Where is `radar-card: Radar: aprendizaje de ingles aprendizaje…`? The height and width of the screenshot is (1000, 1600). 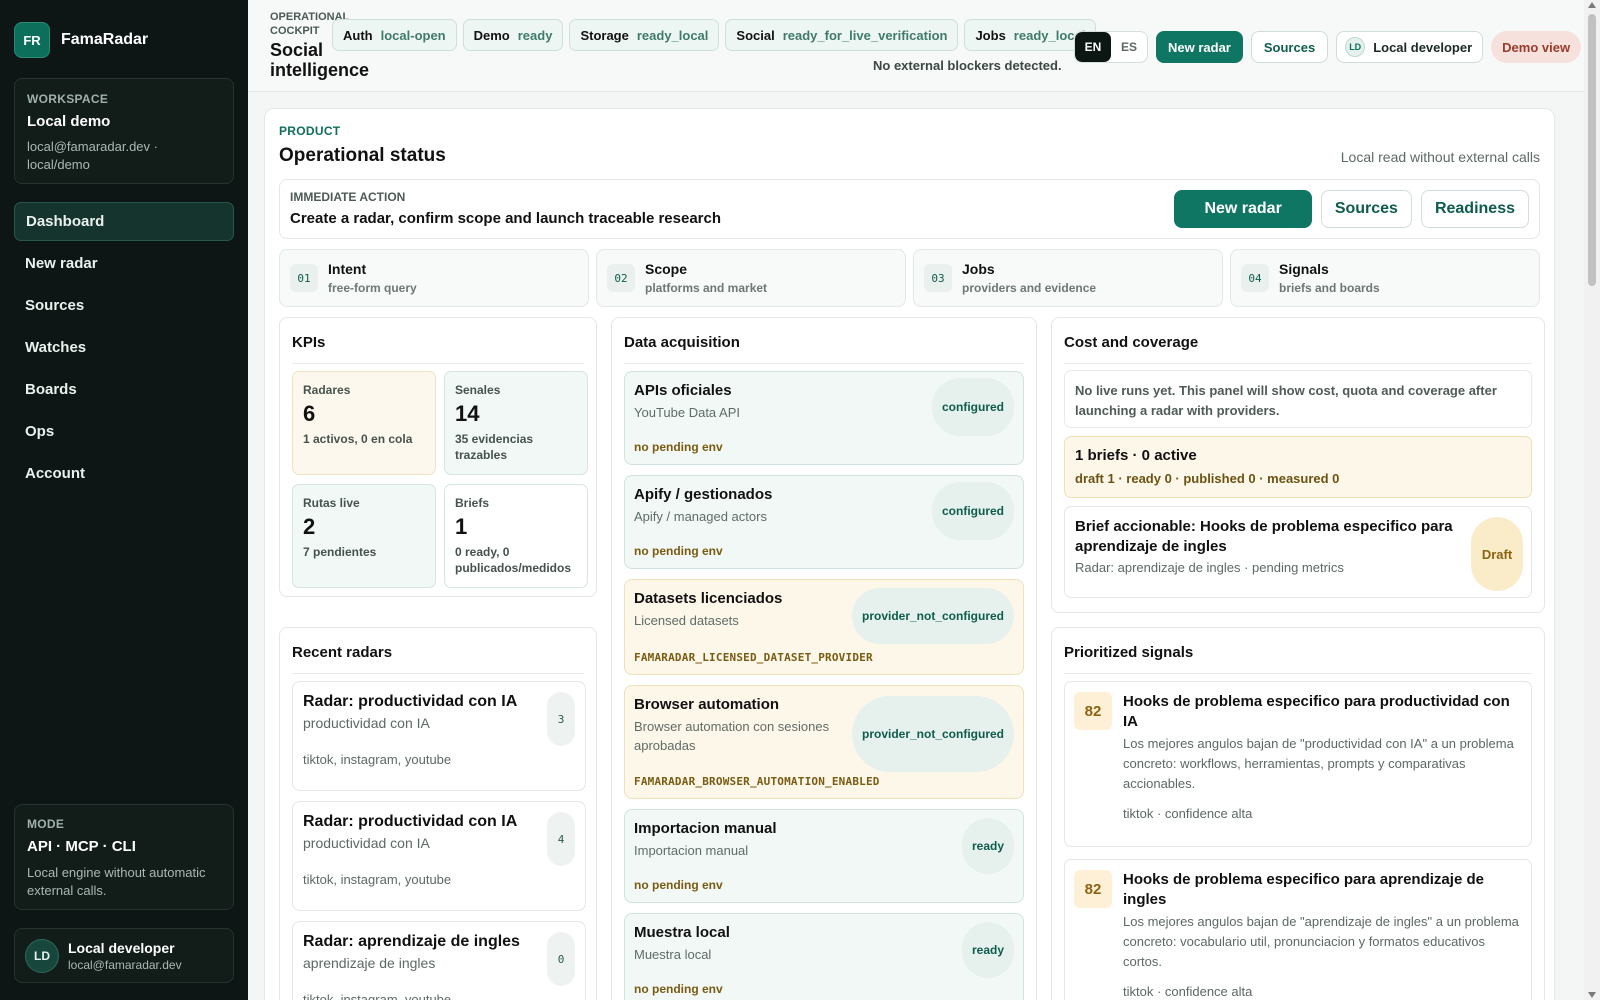
radar-card: Radar: aprendizaje de ingles aprendizaje… is located at coordinates (439, 960).